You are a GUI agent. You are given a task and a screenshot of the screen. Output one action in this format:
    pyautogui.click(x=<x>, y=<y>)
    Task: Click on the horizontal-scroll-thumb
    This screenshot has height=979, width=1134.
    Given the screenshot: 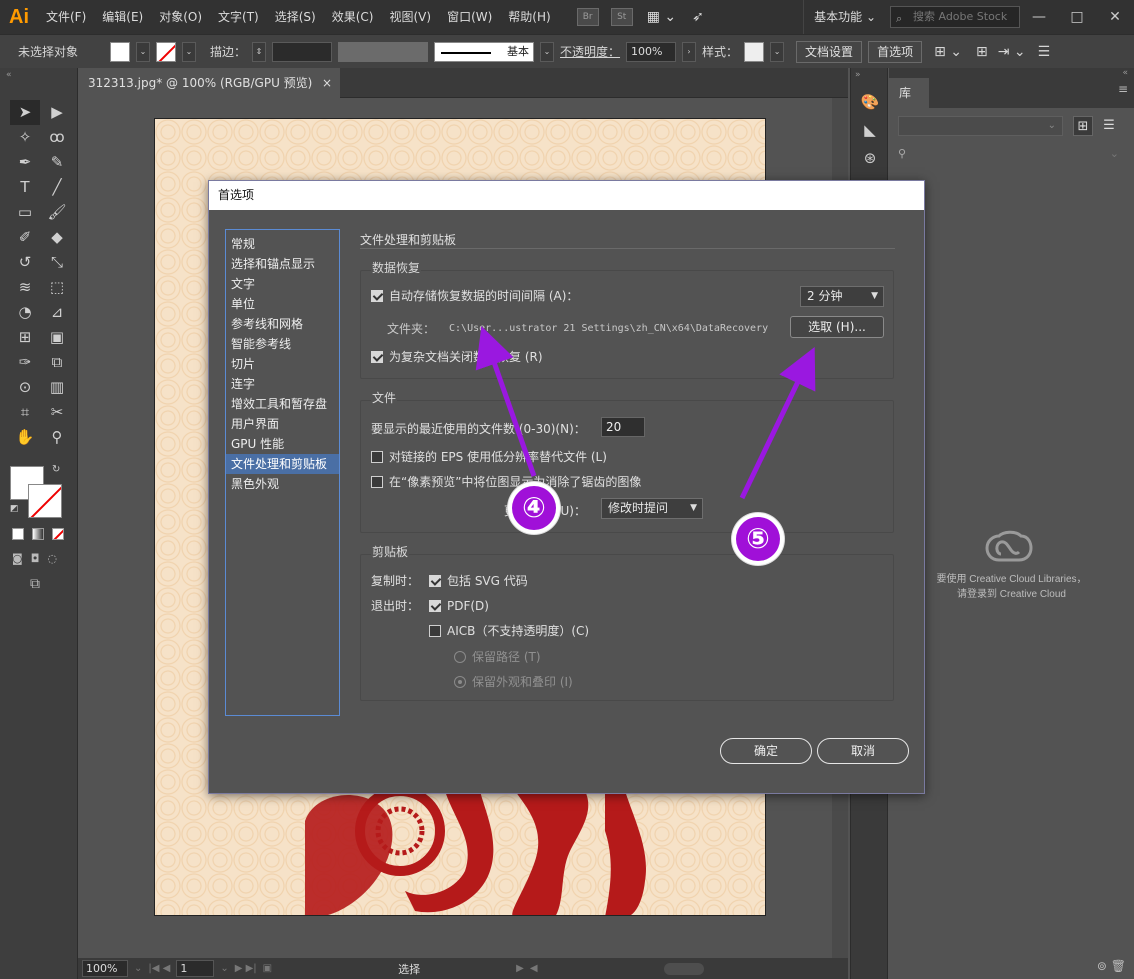 What is the action you would take?
    pyautogui.click(x=683, y=968)
    